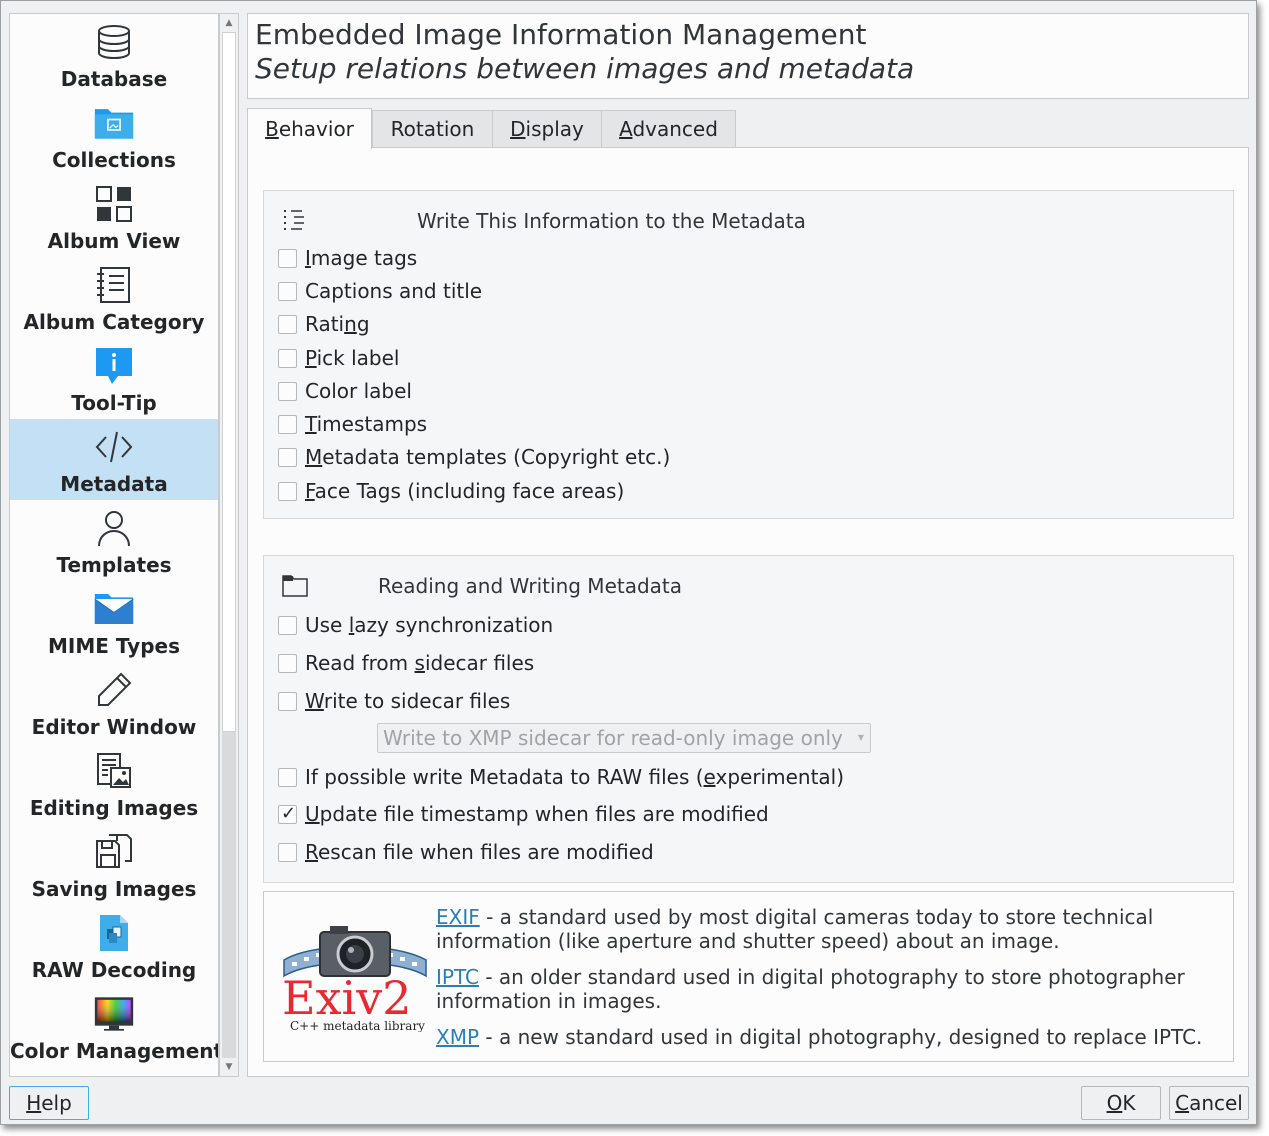 The height and width of the screenshot is (1136, 1269). Describe the element at coordinates (547, 128) in the screenshot. I see `tab-display: Display` at that location.